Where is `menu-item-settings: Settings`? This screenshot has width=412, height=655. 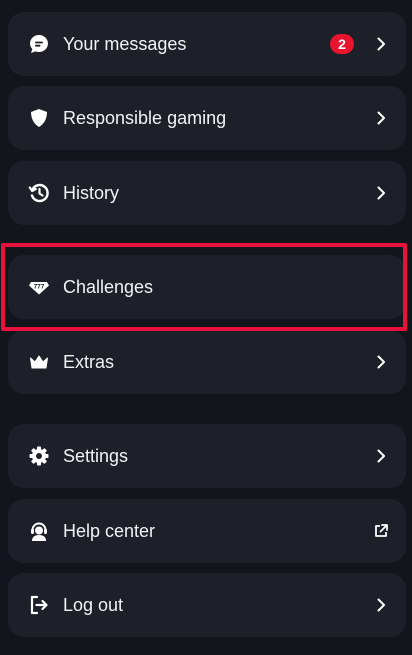 menu-item-settings: Settings is located at coordinates (207, 456).